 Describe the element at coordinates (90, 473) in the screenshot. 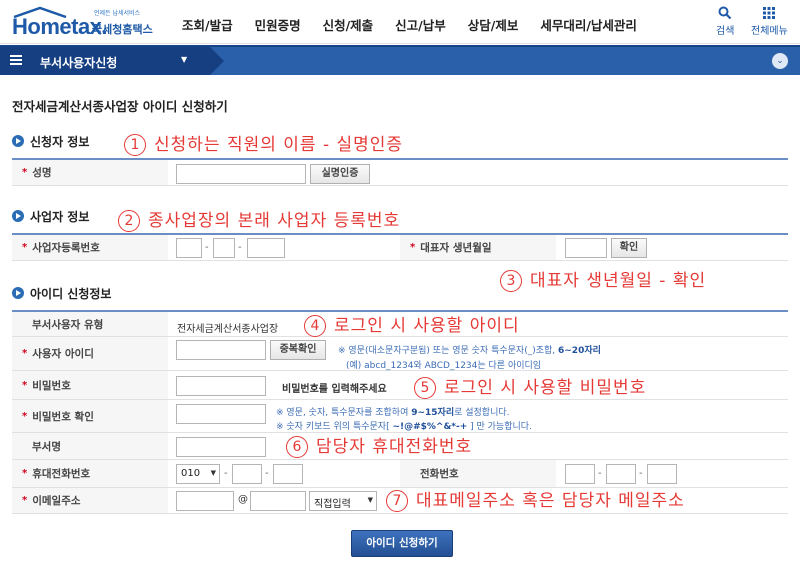

I see `mobile-label: * 휴대전화번호` at that location.